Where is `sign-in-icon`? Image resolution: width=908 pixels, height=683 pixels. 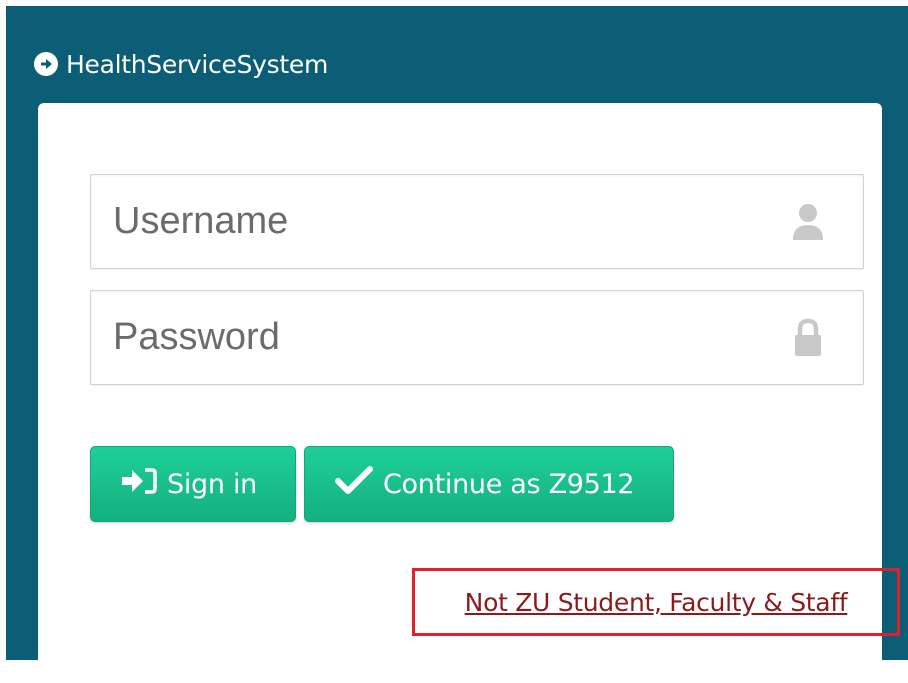
sign-in-icon is located at coordinates (139, 484).